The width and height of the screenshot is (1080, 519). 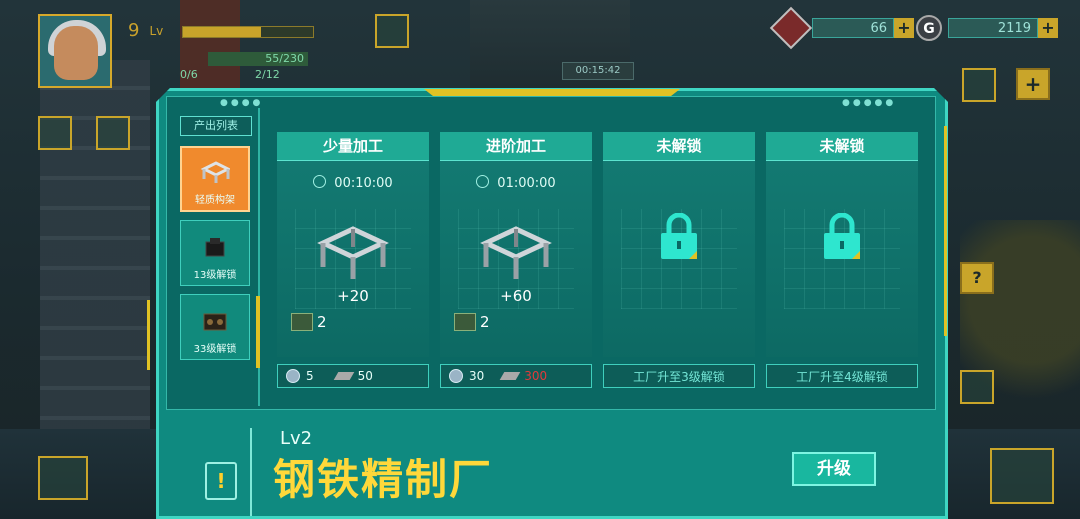 I want to click on cost-steel-insufficient: 300, so click(x=536, y=376).